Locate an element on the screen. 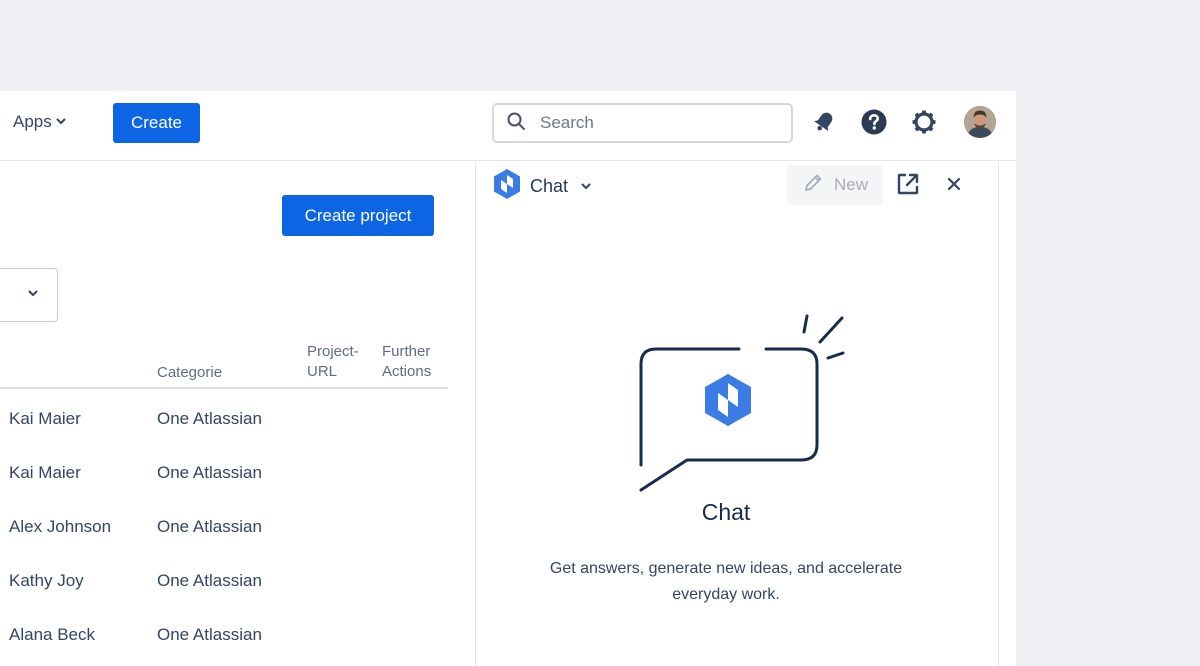  chat-illustration is located at coordinates (743, 404).